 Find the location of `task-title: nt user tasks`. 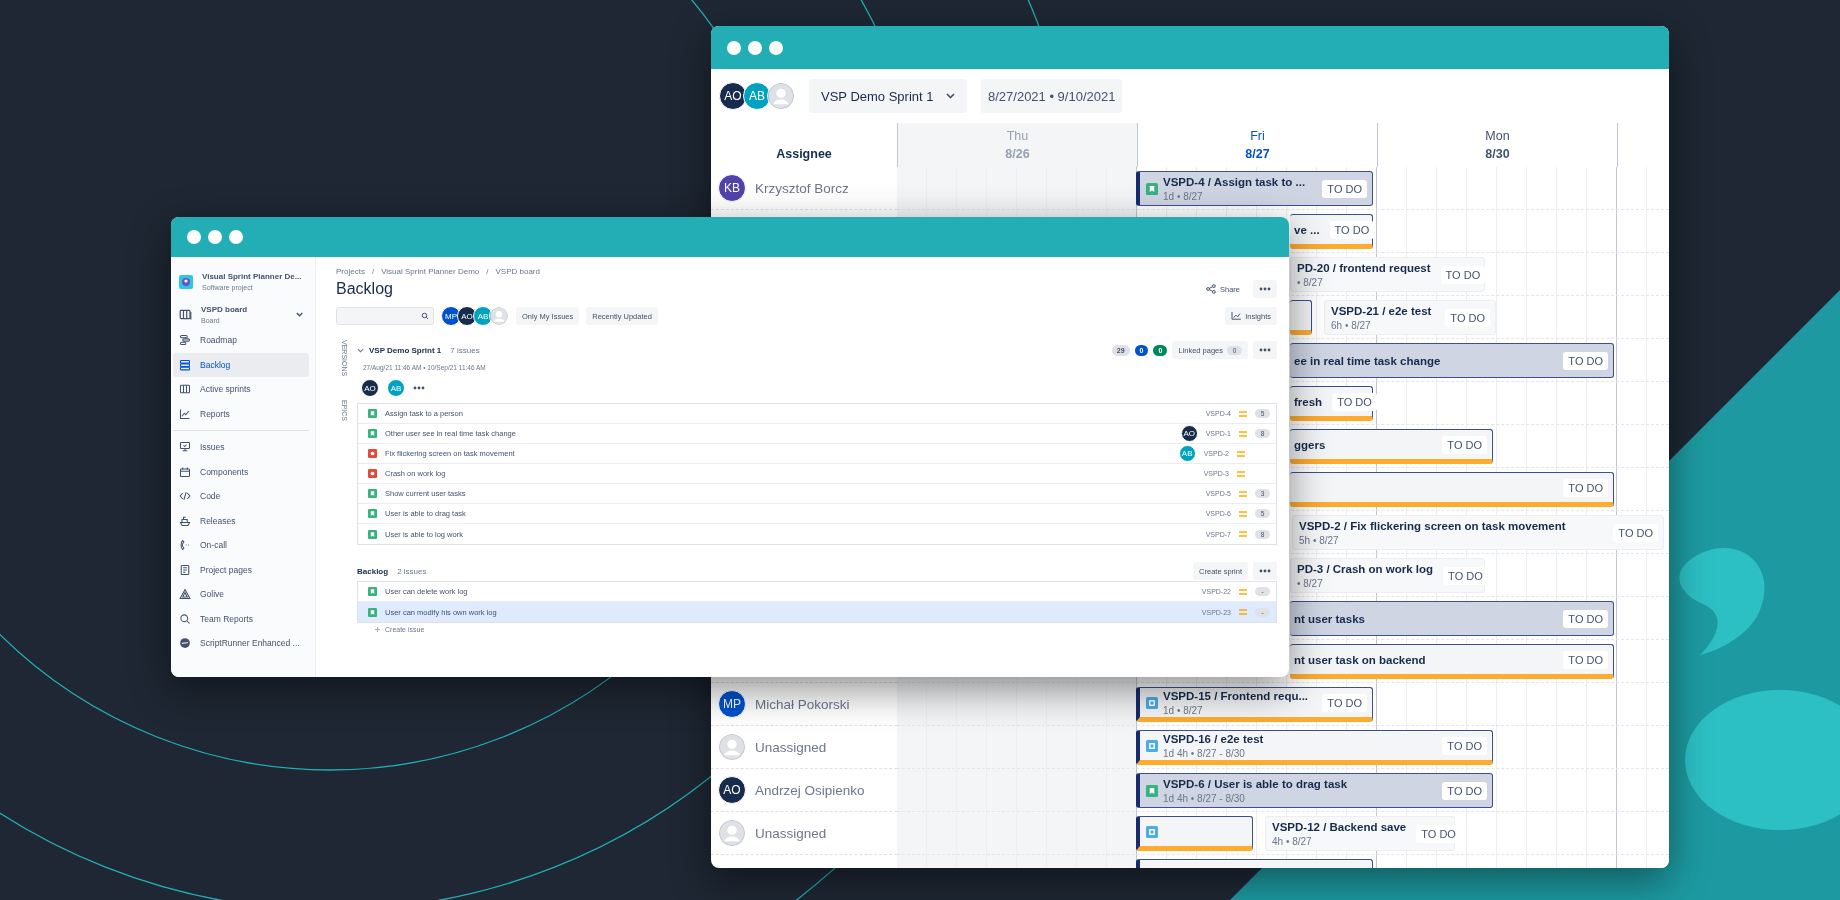

task-title: nt user tasks is located at coordinates (1329, 618).